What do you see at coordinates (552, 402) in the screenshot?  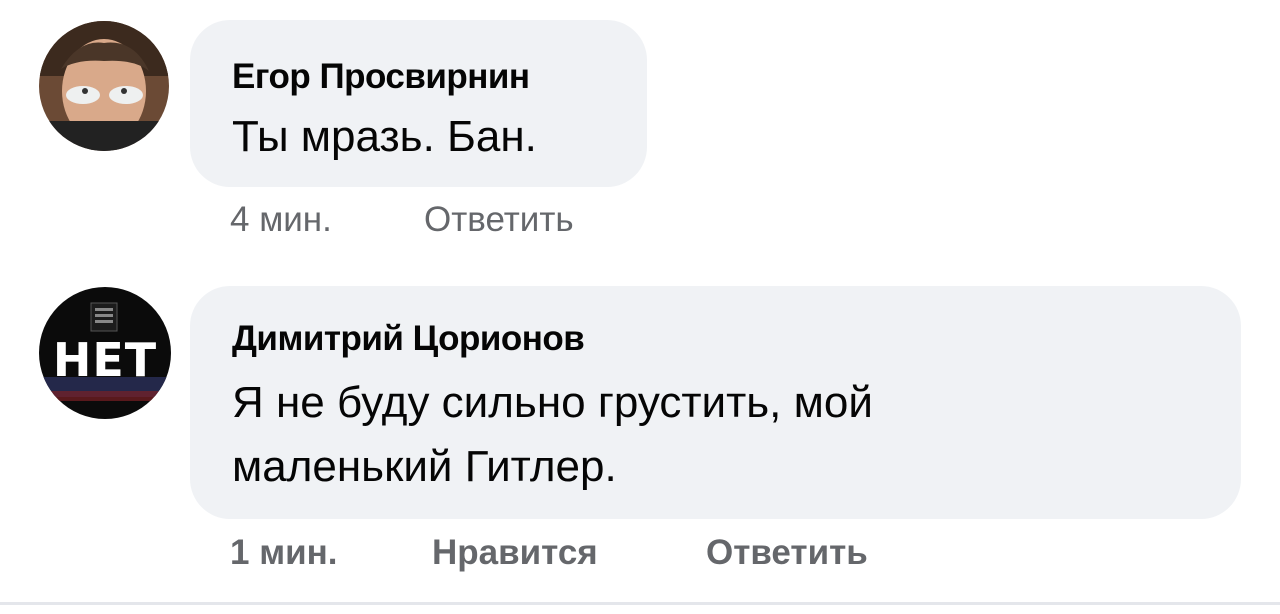 I see `comment-text-line: Я не буду сильно грустить, мой` at bounding box center [552, 402].